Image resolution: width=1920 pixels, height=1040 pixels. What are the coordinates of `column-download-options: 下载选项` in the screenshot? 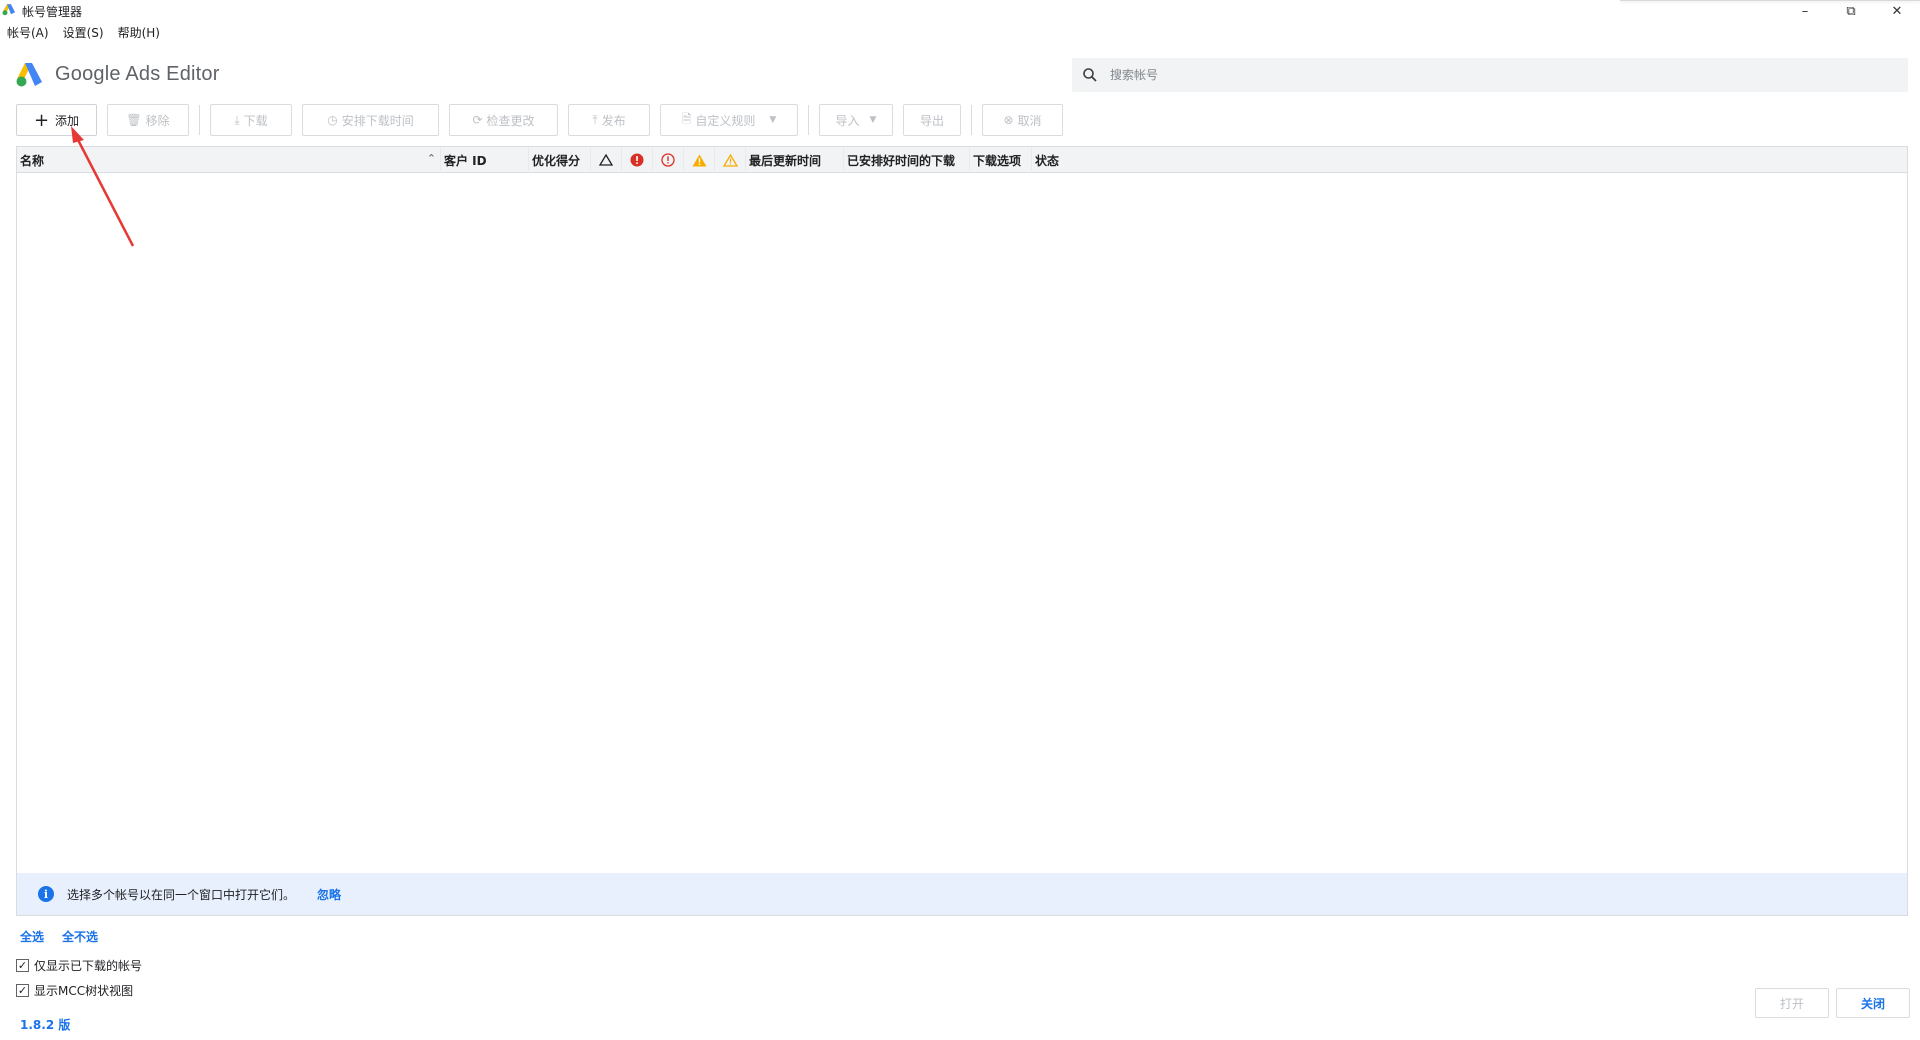 It's located at (1001, 160).